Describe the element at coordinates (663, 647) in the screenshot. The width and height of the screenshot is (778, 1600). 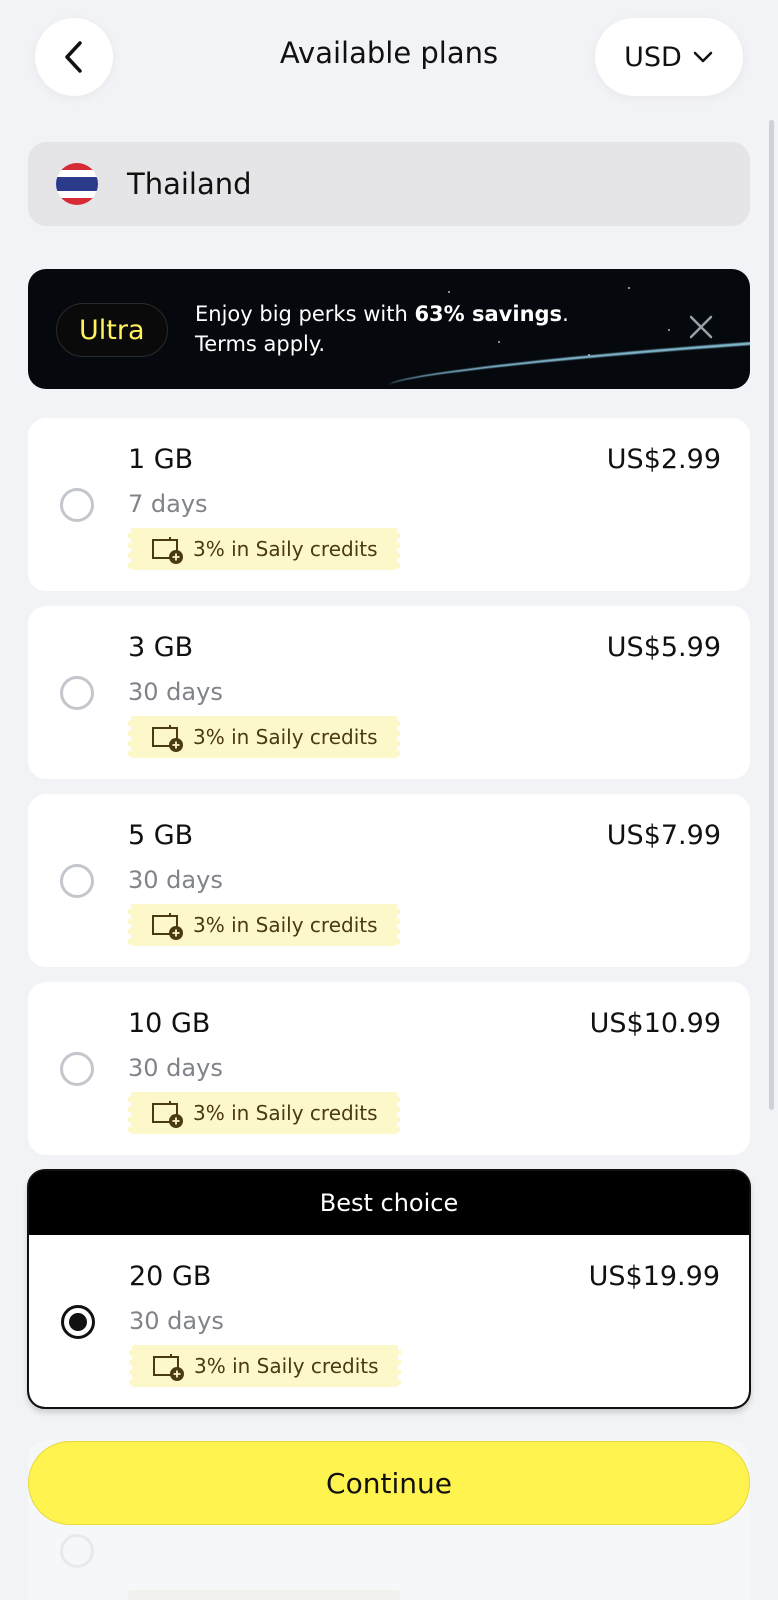
I see `plan-price: US$5.99` at that location.